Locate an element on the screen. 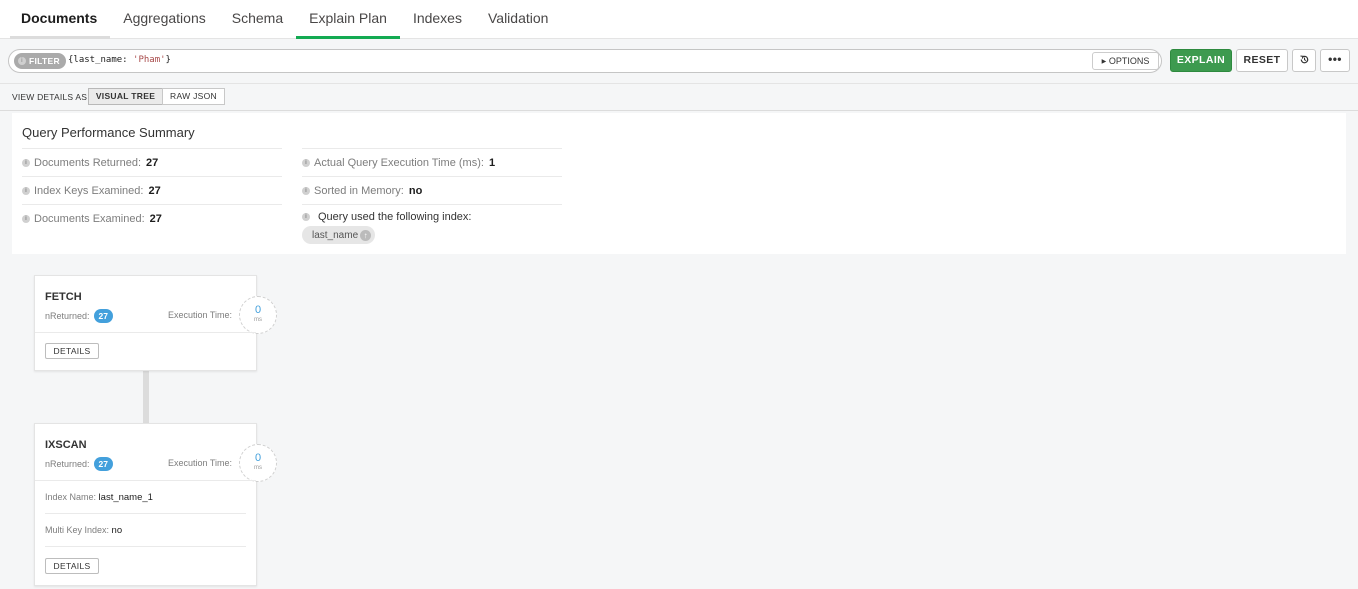  index-pill: last_name ↑ is located at coordinates (339, 235).